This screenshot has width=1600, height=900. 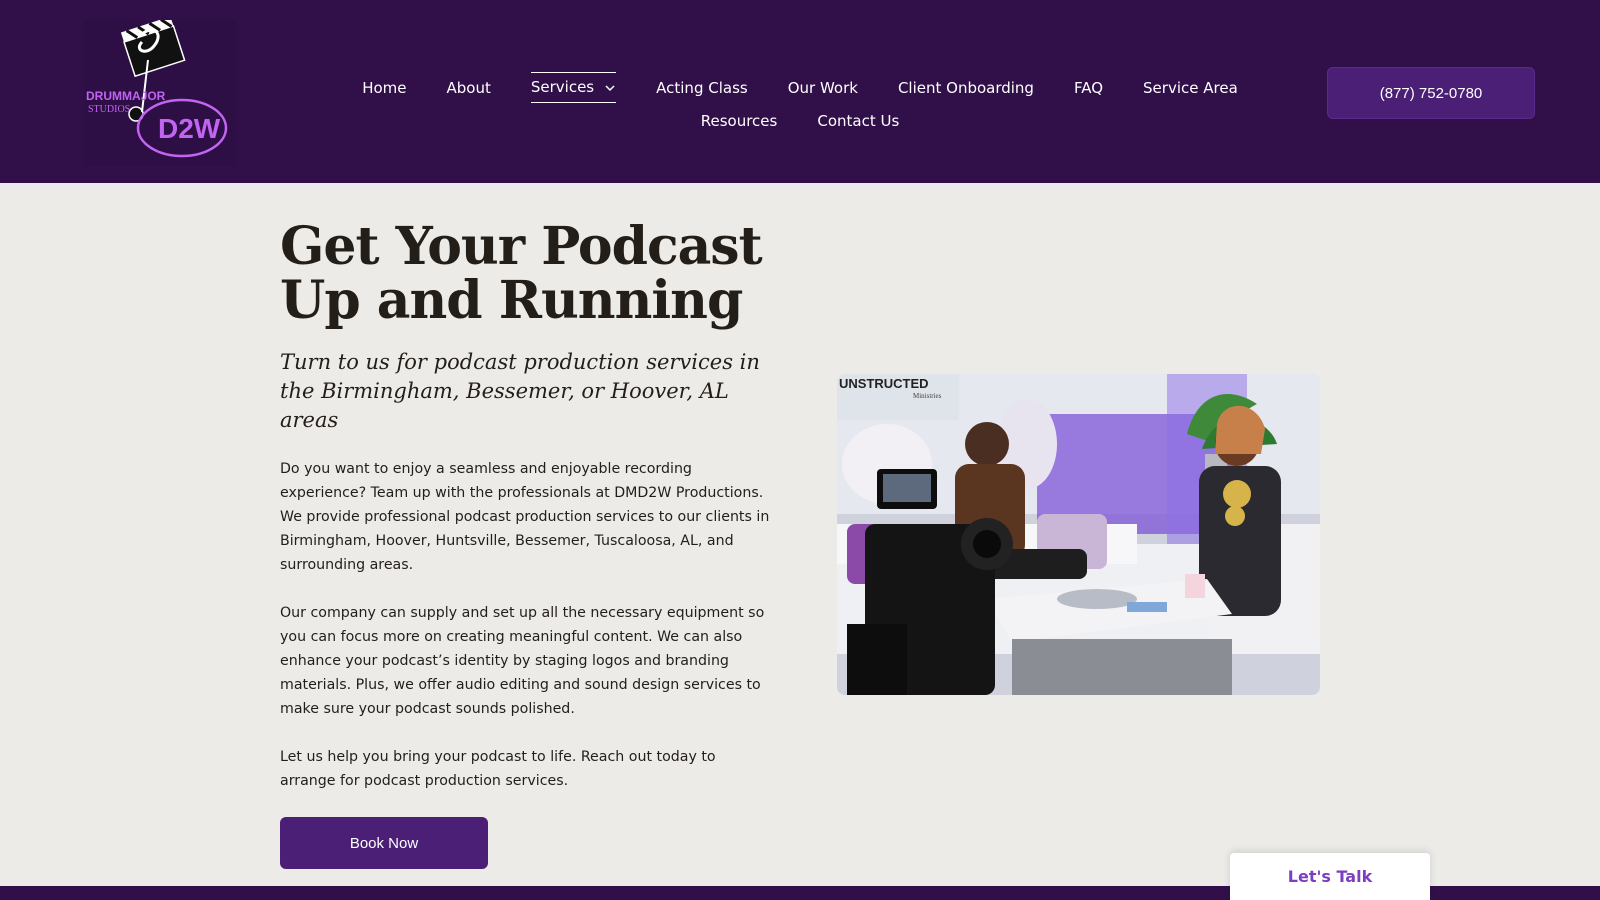 What do you see at coordinates (126, 96) in the screenshot?
I see `svg-text: DRUMMAJOR` at bounding box center [126, 96].